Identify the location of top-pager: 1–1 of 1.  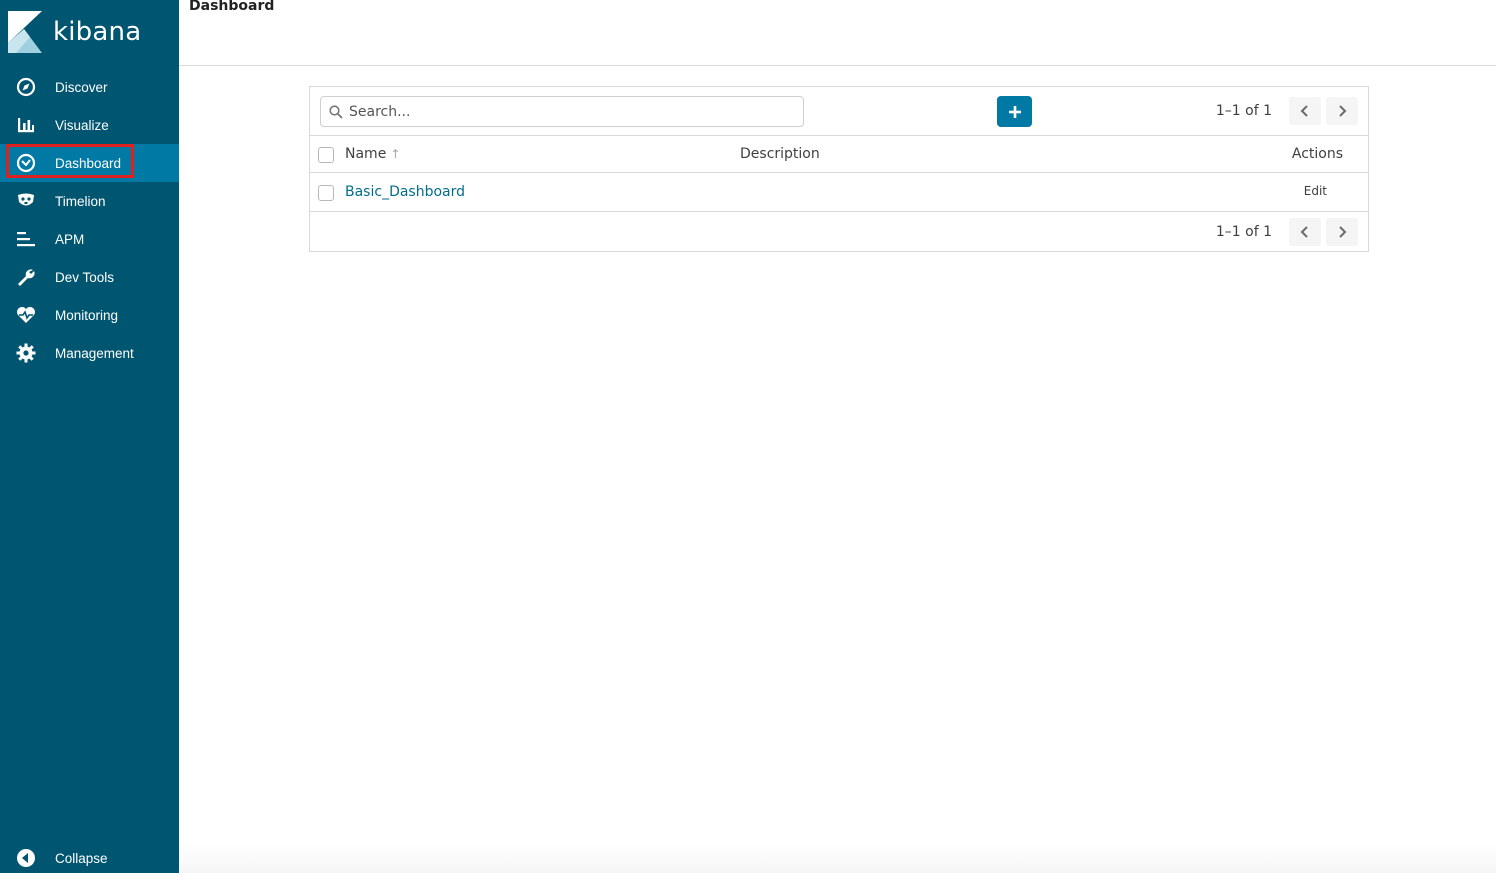
(1287, 111).